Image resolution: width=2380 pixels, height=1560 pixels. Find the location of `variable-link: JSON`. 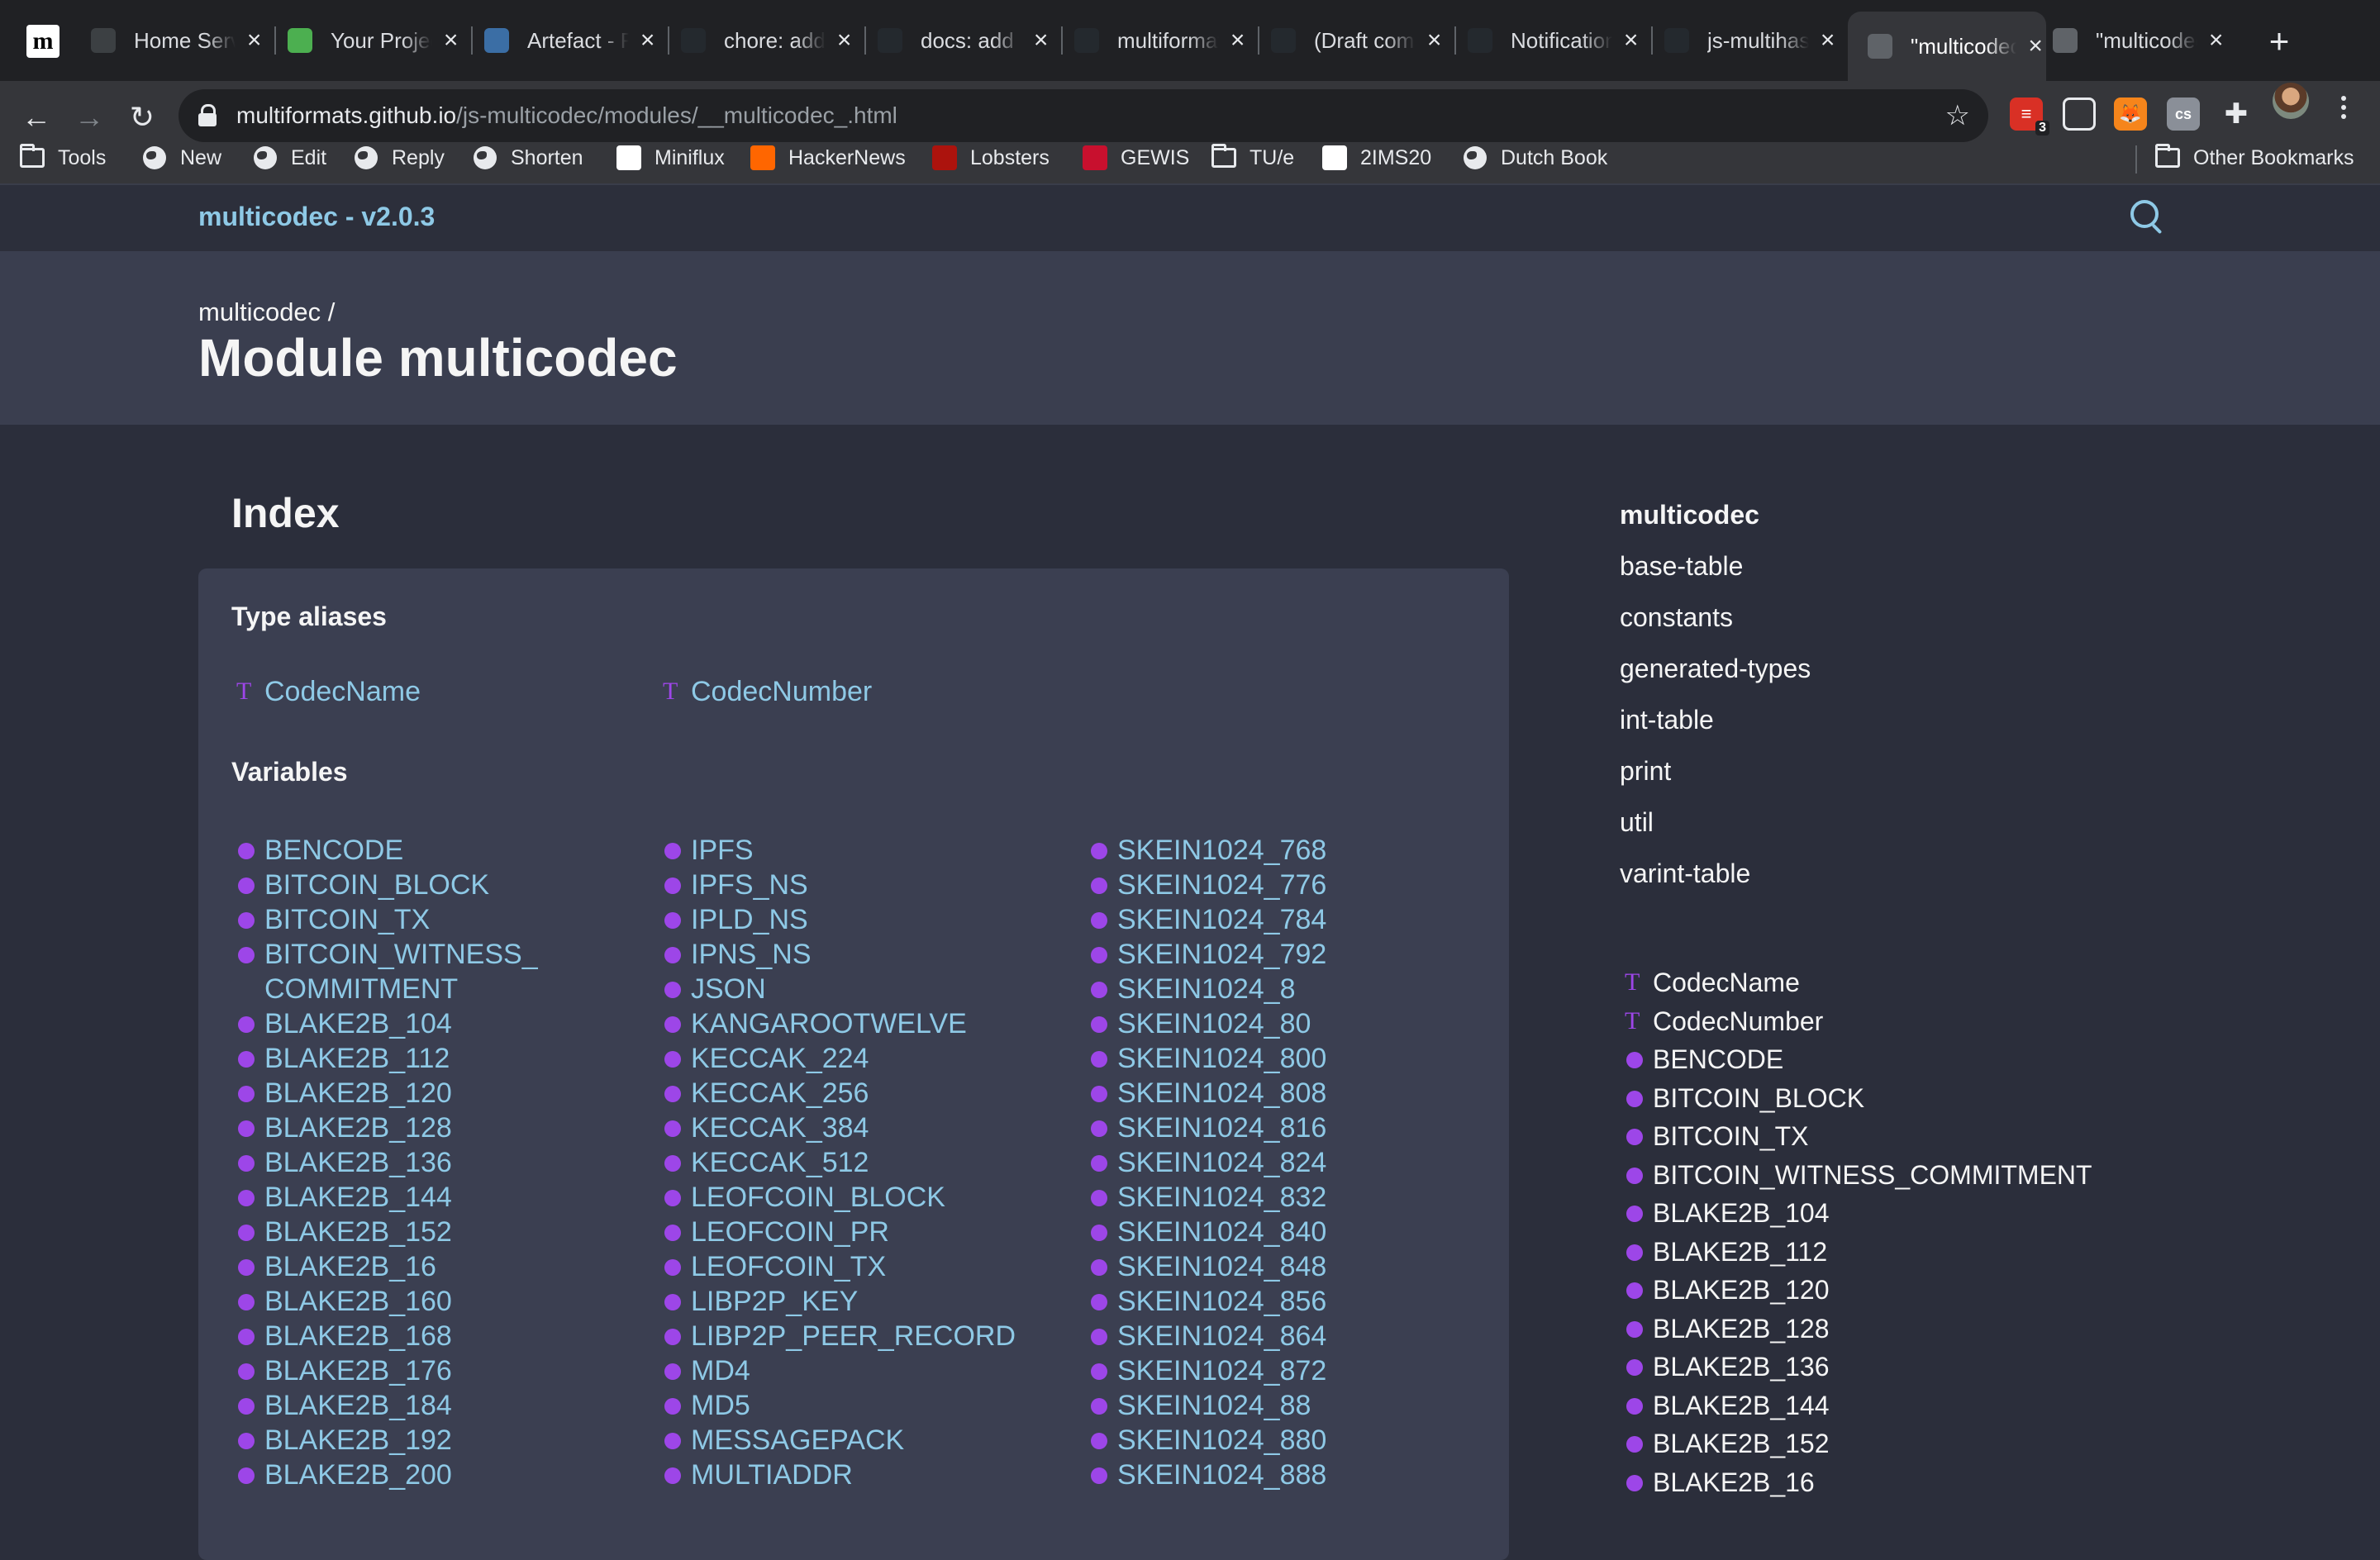

variable-link: JSON is located at coordinates (873, 989).